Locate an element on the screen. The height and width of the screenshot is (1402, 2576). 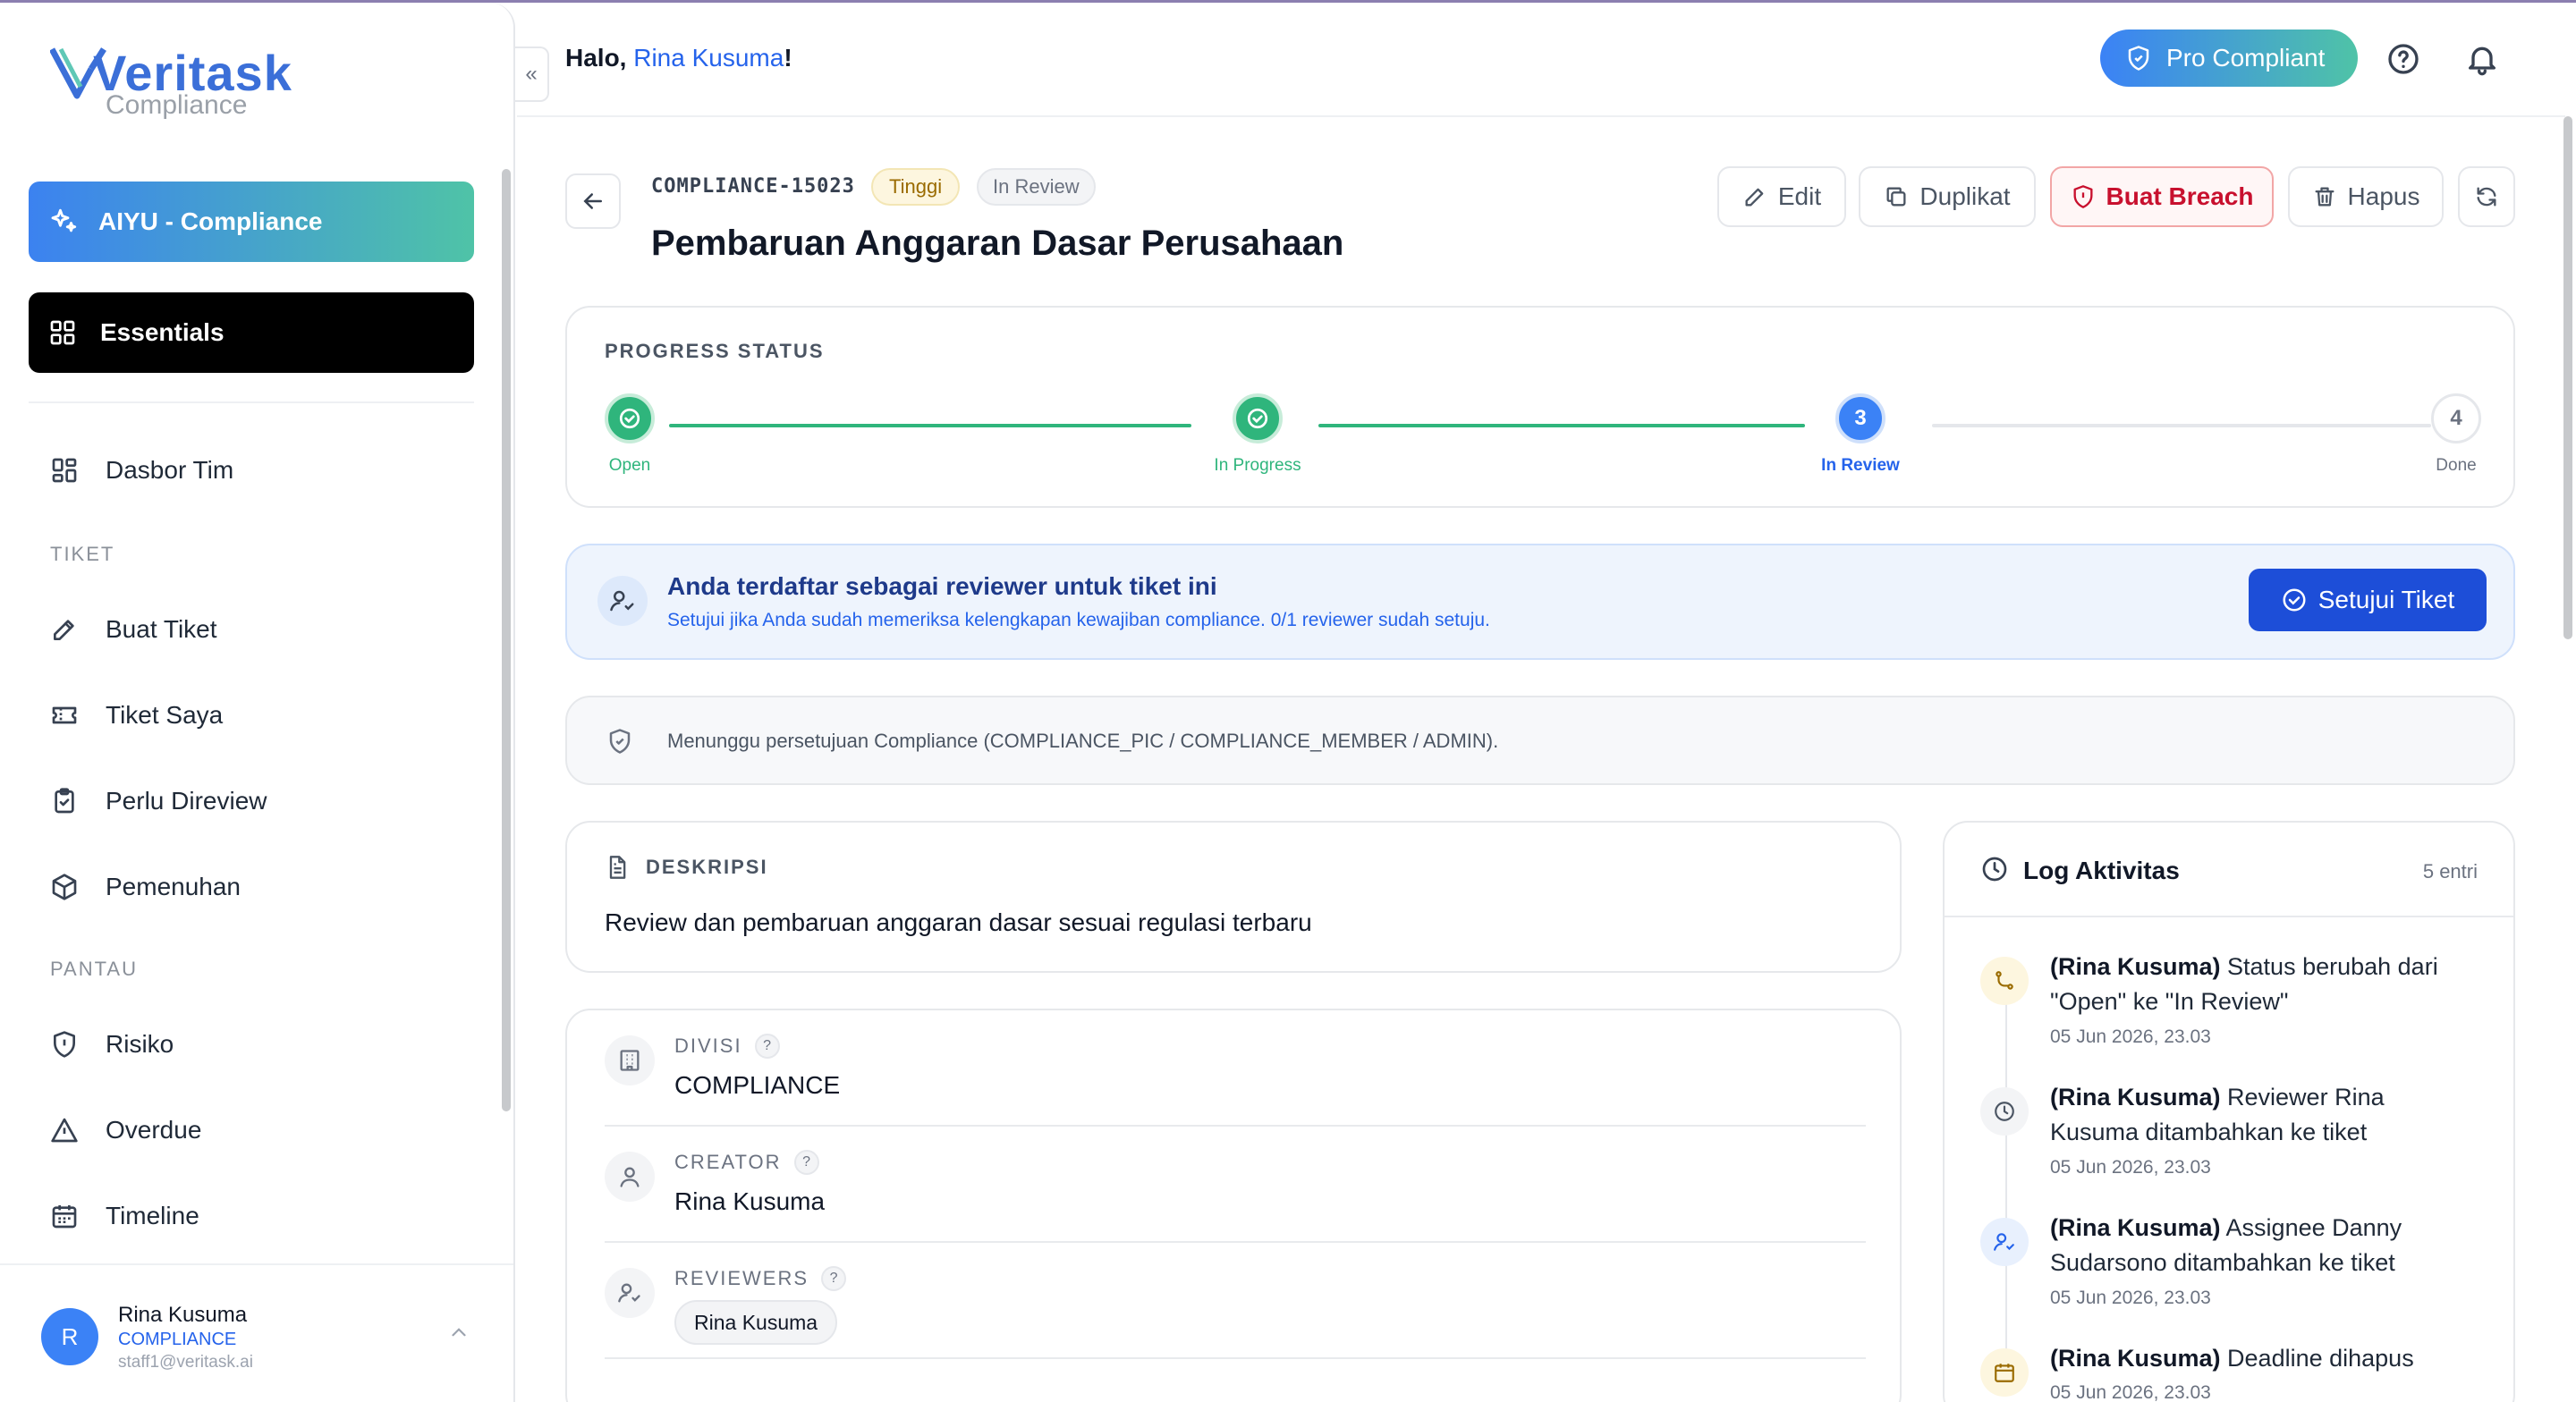
chevron-up-icon is located at coordinates (458, 1332).